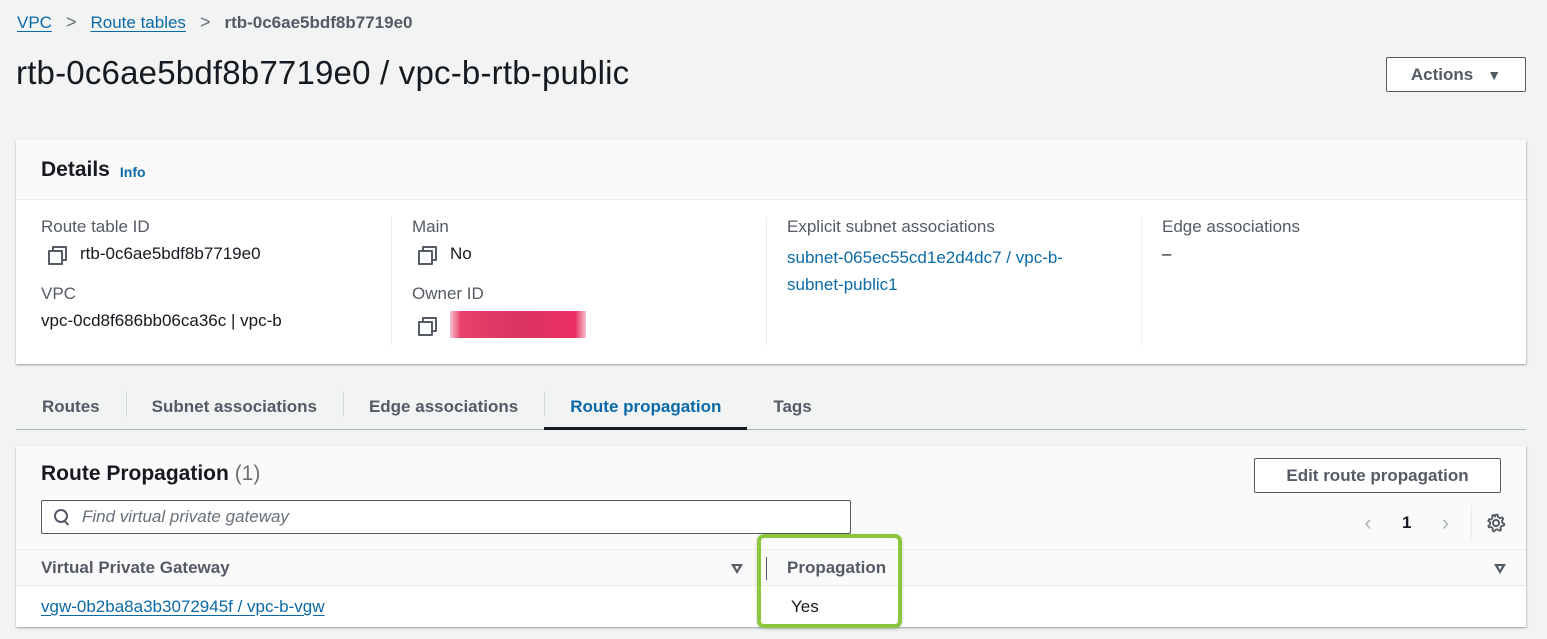 The height and width of the screenshot is (639, 1547). What do you see at coordinates (1431, 523) in the screenshot?
I see `pagination: ‹ 1 ›` at bounding box center [1431, 523].